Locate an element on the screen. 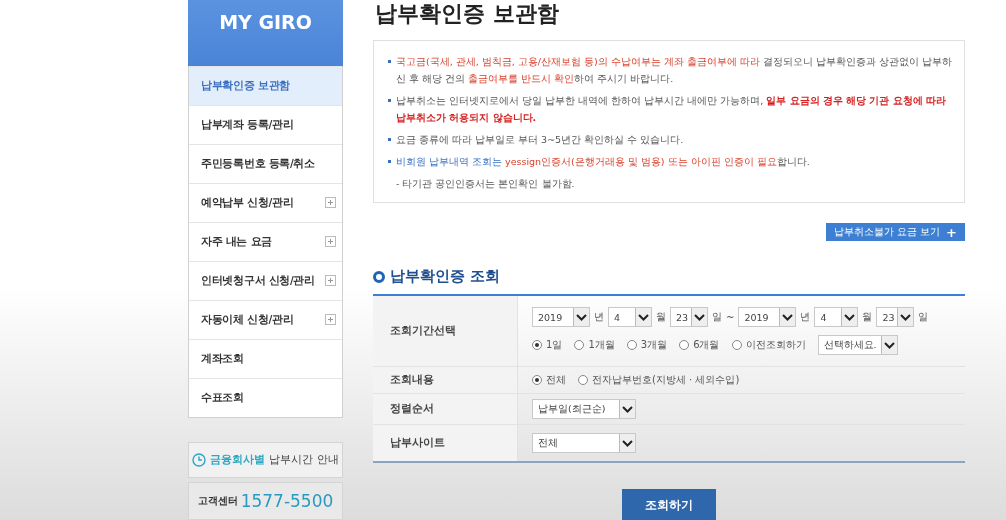 The height and width of the screenshot is (520, 1006). sidebar-item-label: 계좌조회 is located at coordinates (222, 358).